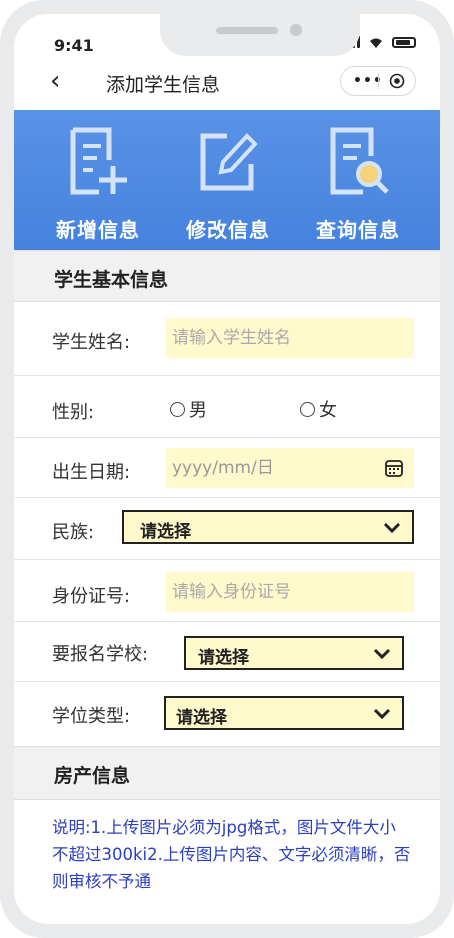 The image size is (454, 938). I want to click on add-info-button: 新增信息, so click(98, 184).